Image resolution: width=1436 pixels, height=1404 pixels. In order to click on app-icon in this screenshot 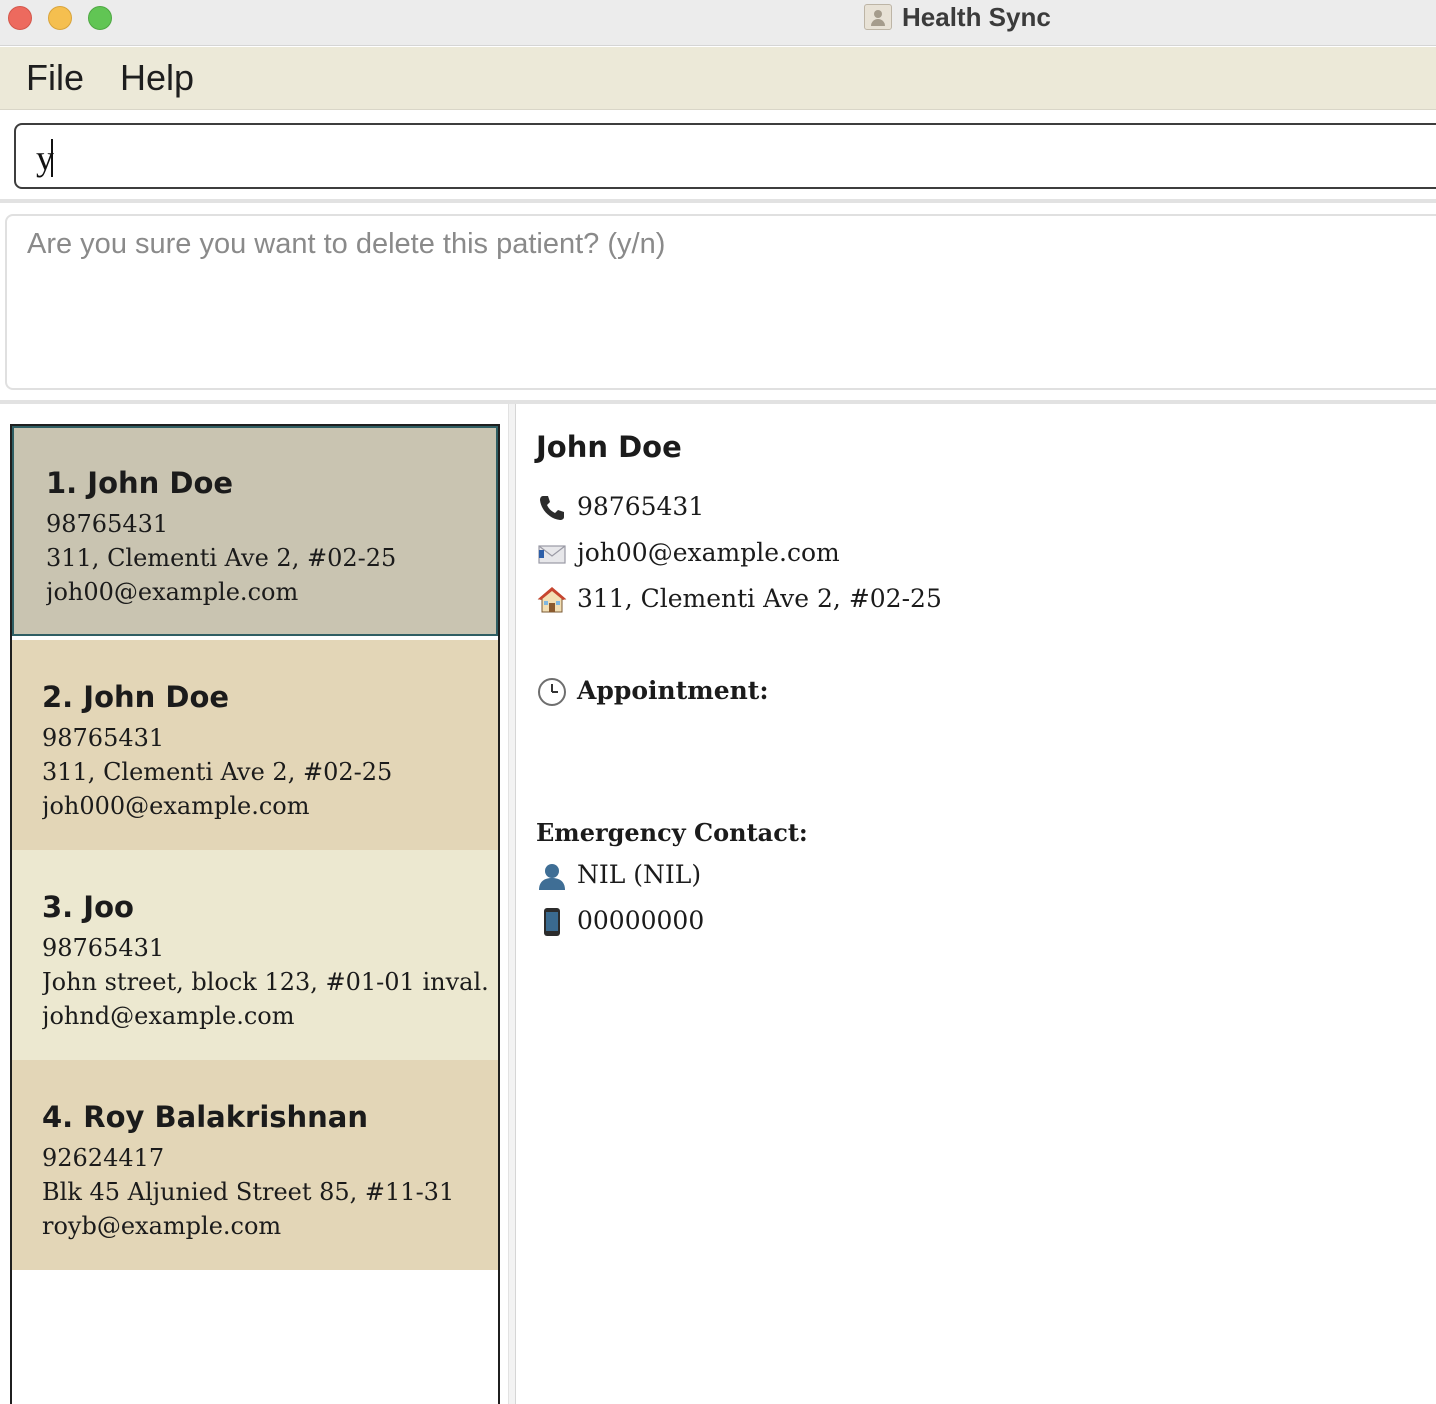, I will do `click(878, 17)`.